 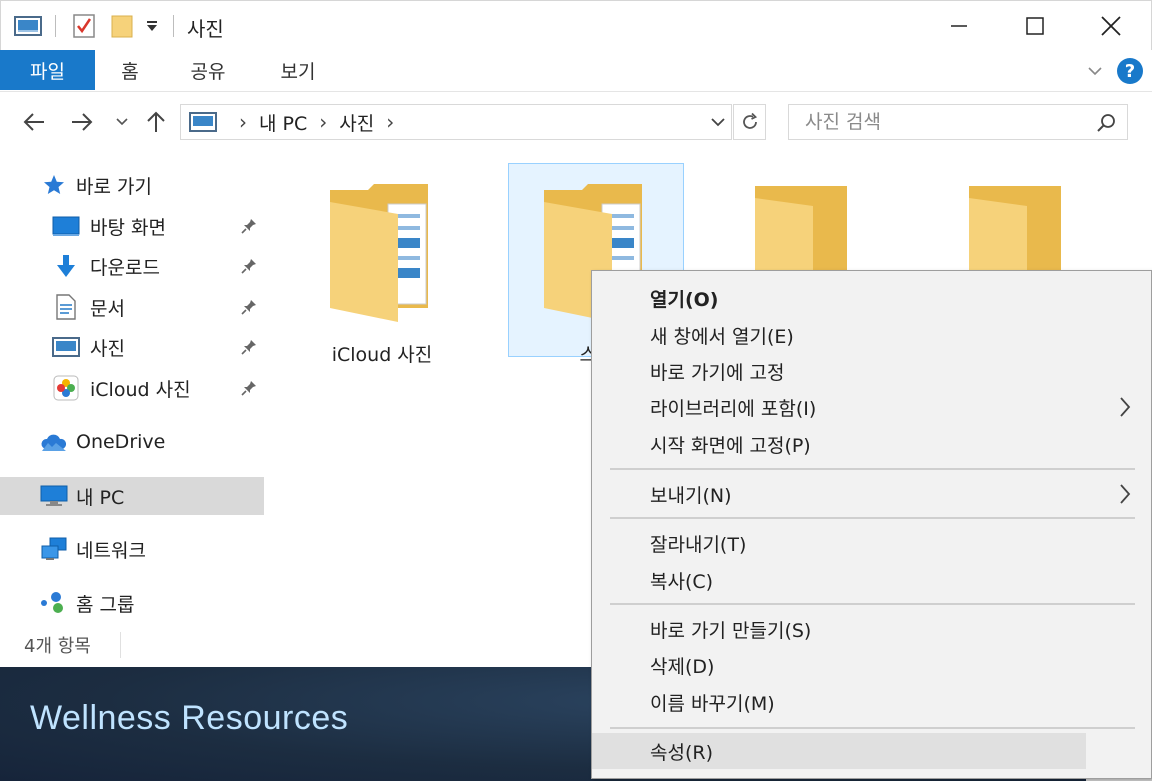 What do you see at coordinates (152, 26) in the screenshot?
I see `customize-toolbar-dropdown-icon` at bounding box center [152, 26].